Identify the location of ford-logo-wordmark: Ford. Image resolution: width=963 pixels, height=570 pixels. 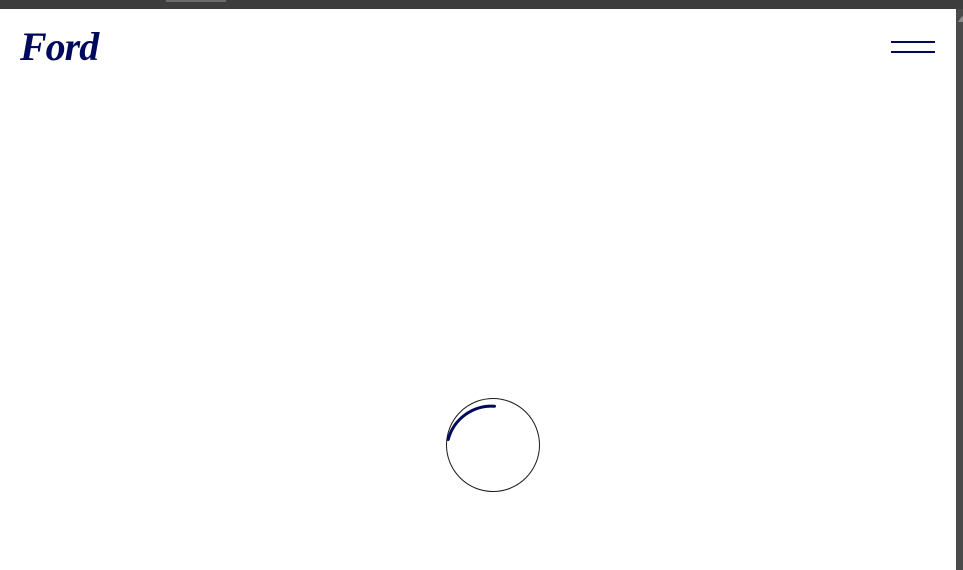
(59, 47).